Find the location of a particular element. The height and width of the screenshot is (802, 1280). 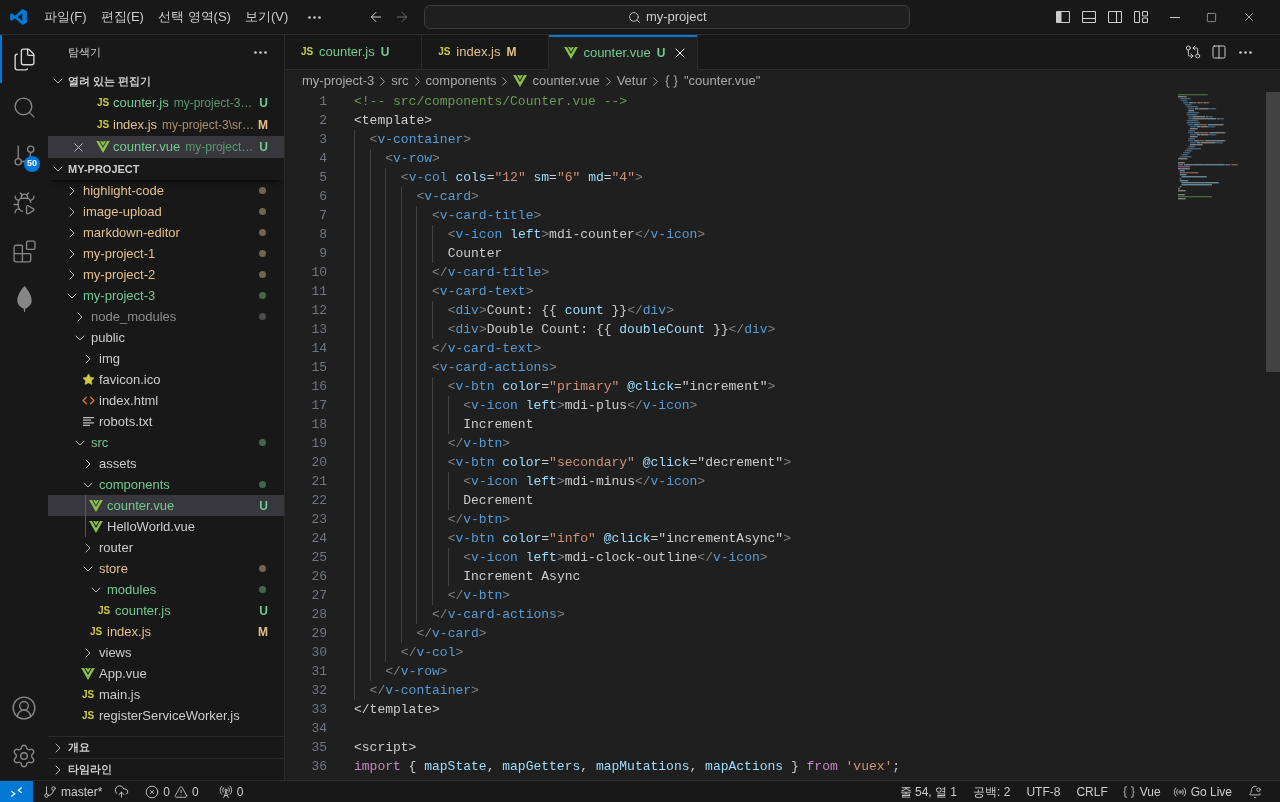

file-item: JS index.js M is located at coordinates (166, 631).